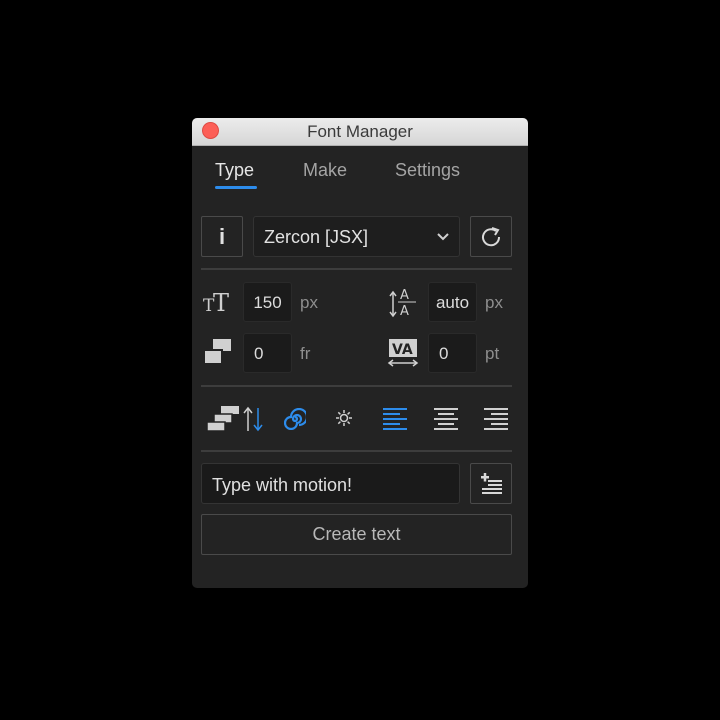 Image resolution: width=720 pixels, height=720 pixels. I want to click on font-size-value: 150, so click(267, 302).